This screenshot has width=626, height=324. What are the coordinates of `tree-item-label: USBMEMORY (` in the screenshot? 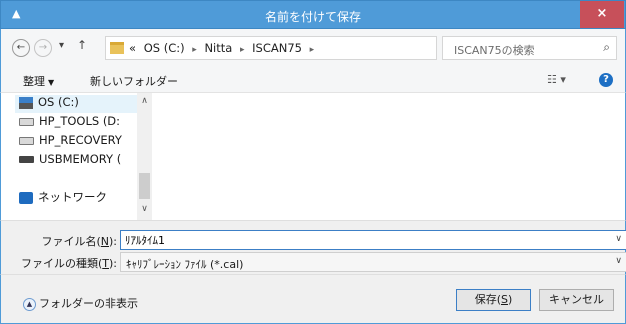 It's located at (80, 159).